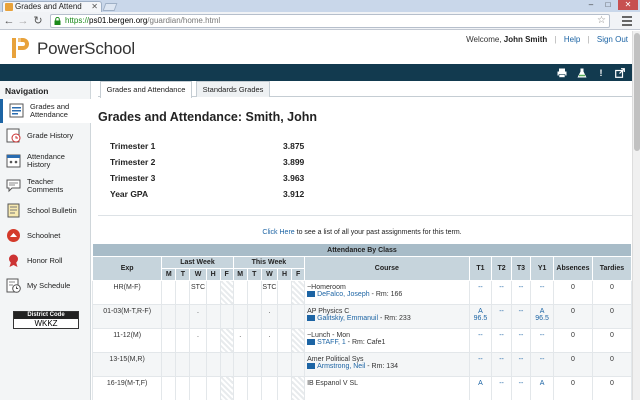  I want to click on powerschool-toolbar: !, so click(316, 72).